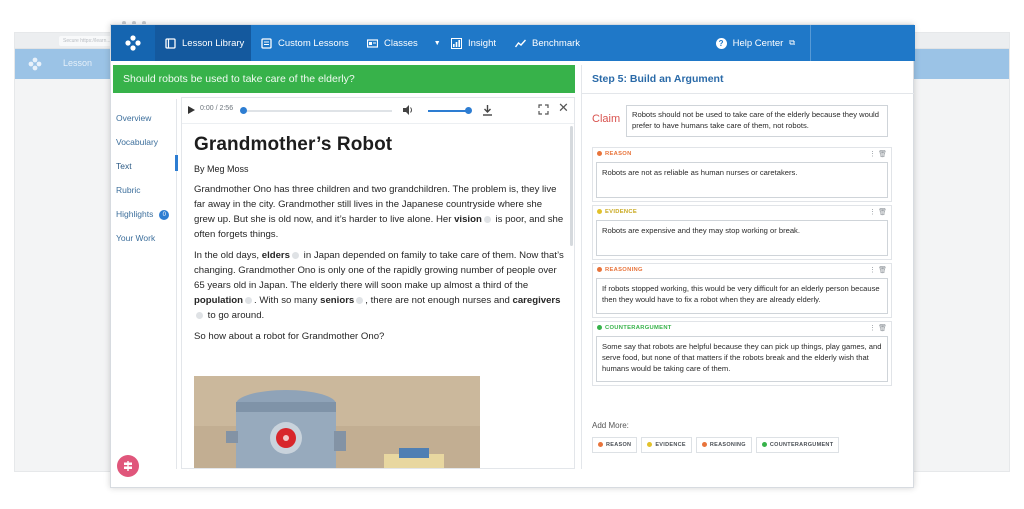 Image resolution: width=1024 pixels, height=509 pixels. Describe the element at coordinates (482, 43) in the screenshot. I see `nav-insight-label: Insight` at that location.